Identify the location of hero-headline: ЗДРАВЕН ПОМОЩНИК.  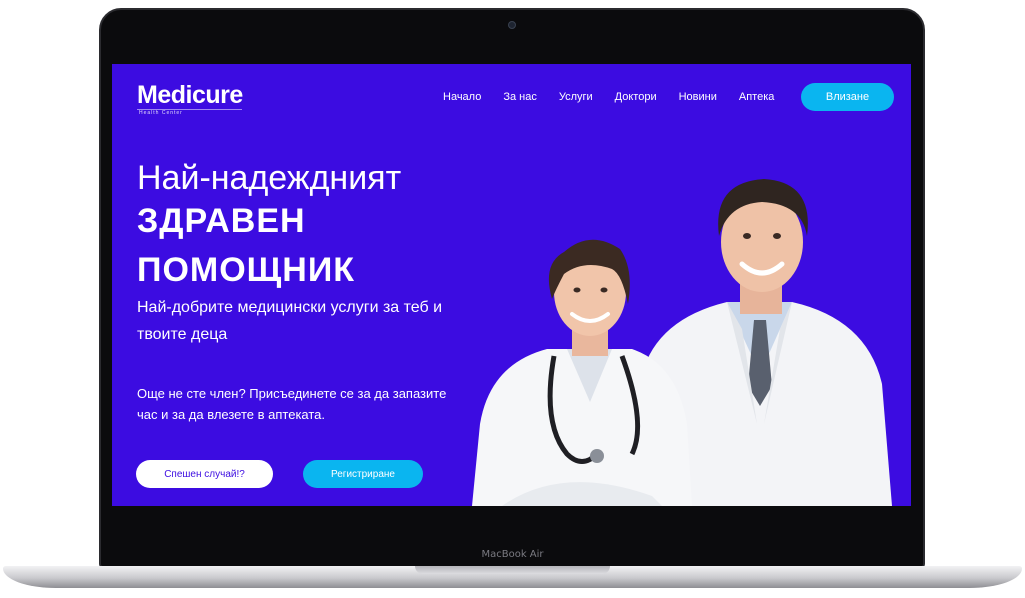
(246, 246).